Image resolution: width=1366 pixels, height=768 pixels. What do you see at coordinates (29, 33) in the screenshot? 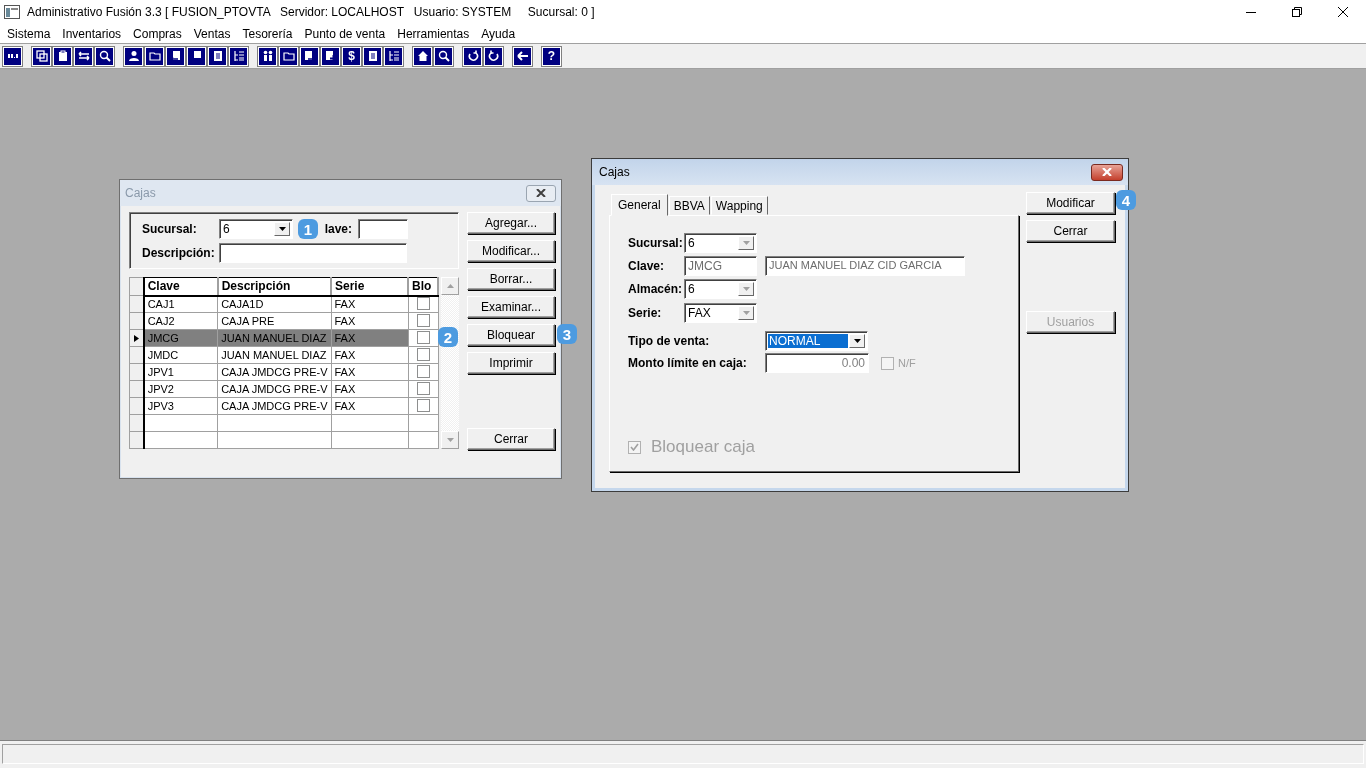
I see `menu-item: Sistema` at bounding box center [29, 33].